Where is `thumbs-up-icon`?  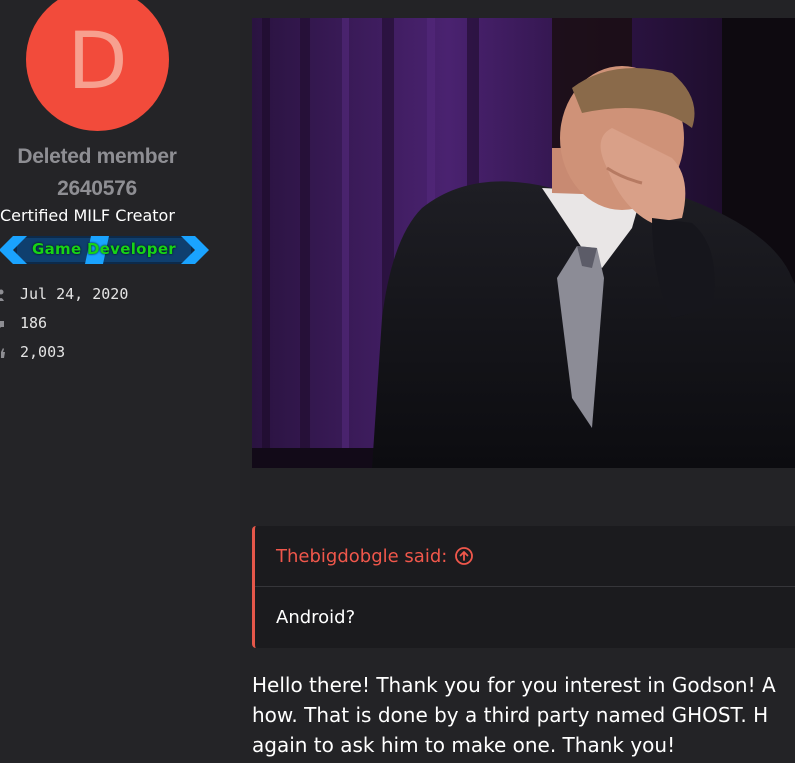
thumbs-up-icon is located at coordinates (4, 352).